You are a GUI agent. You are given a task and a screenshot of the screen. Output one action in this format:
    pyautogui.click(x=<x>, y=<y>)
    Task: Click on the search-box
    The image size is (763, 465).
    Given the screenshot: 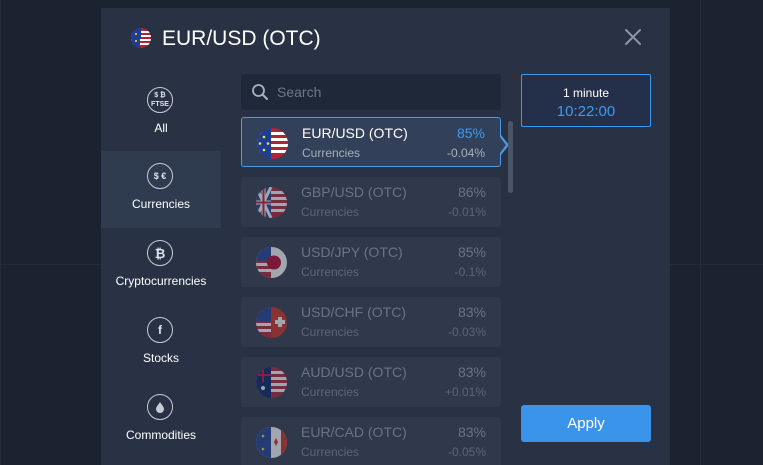 What is the action you would take?
    pyautogui.click(x=371, y=92)
    